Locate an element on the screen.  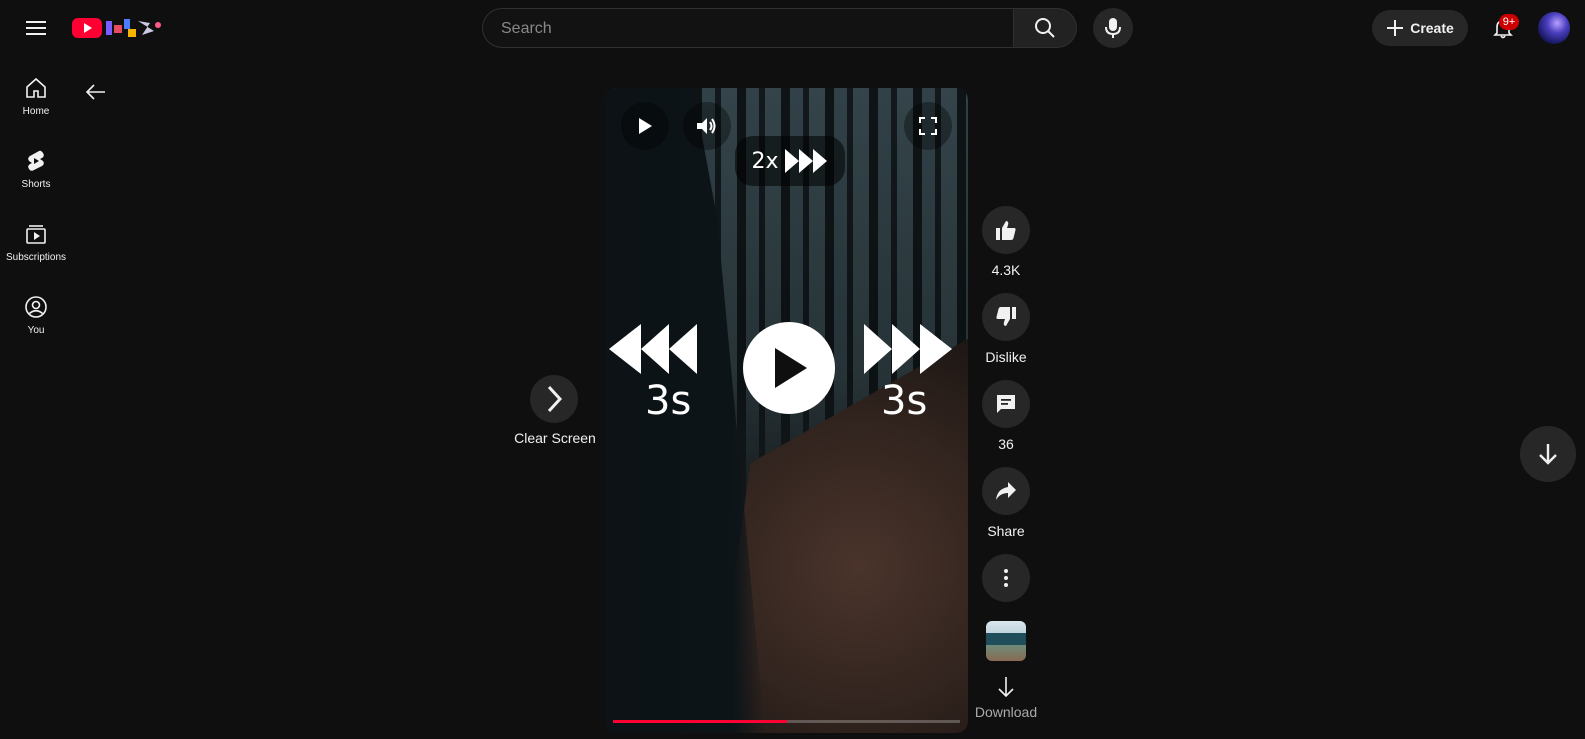
fast-forward-icon is located at coordinates (805, 161).